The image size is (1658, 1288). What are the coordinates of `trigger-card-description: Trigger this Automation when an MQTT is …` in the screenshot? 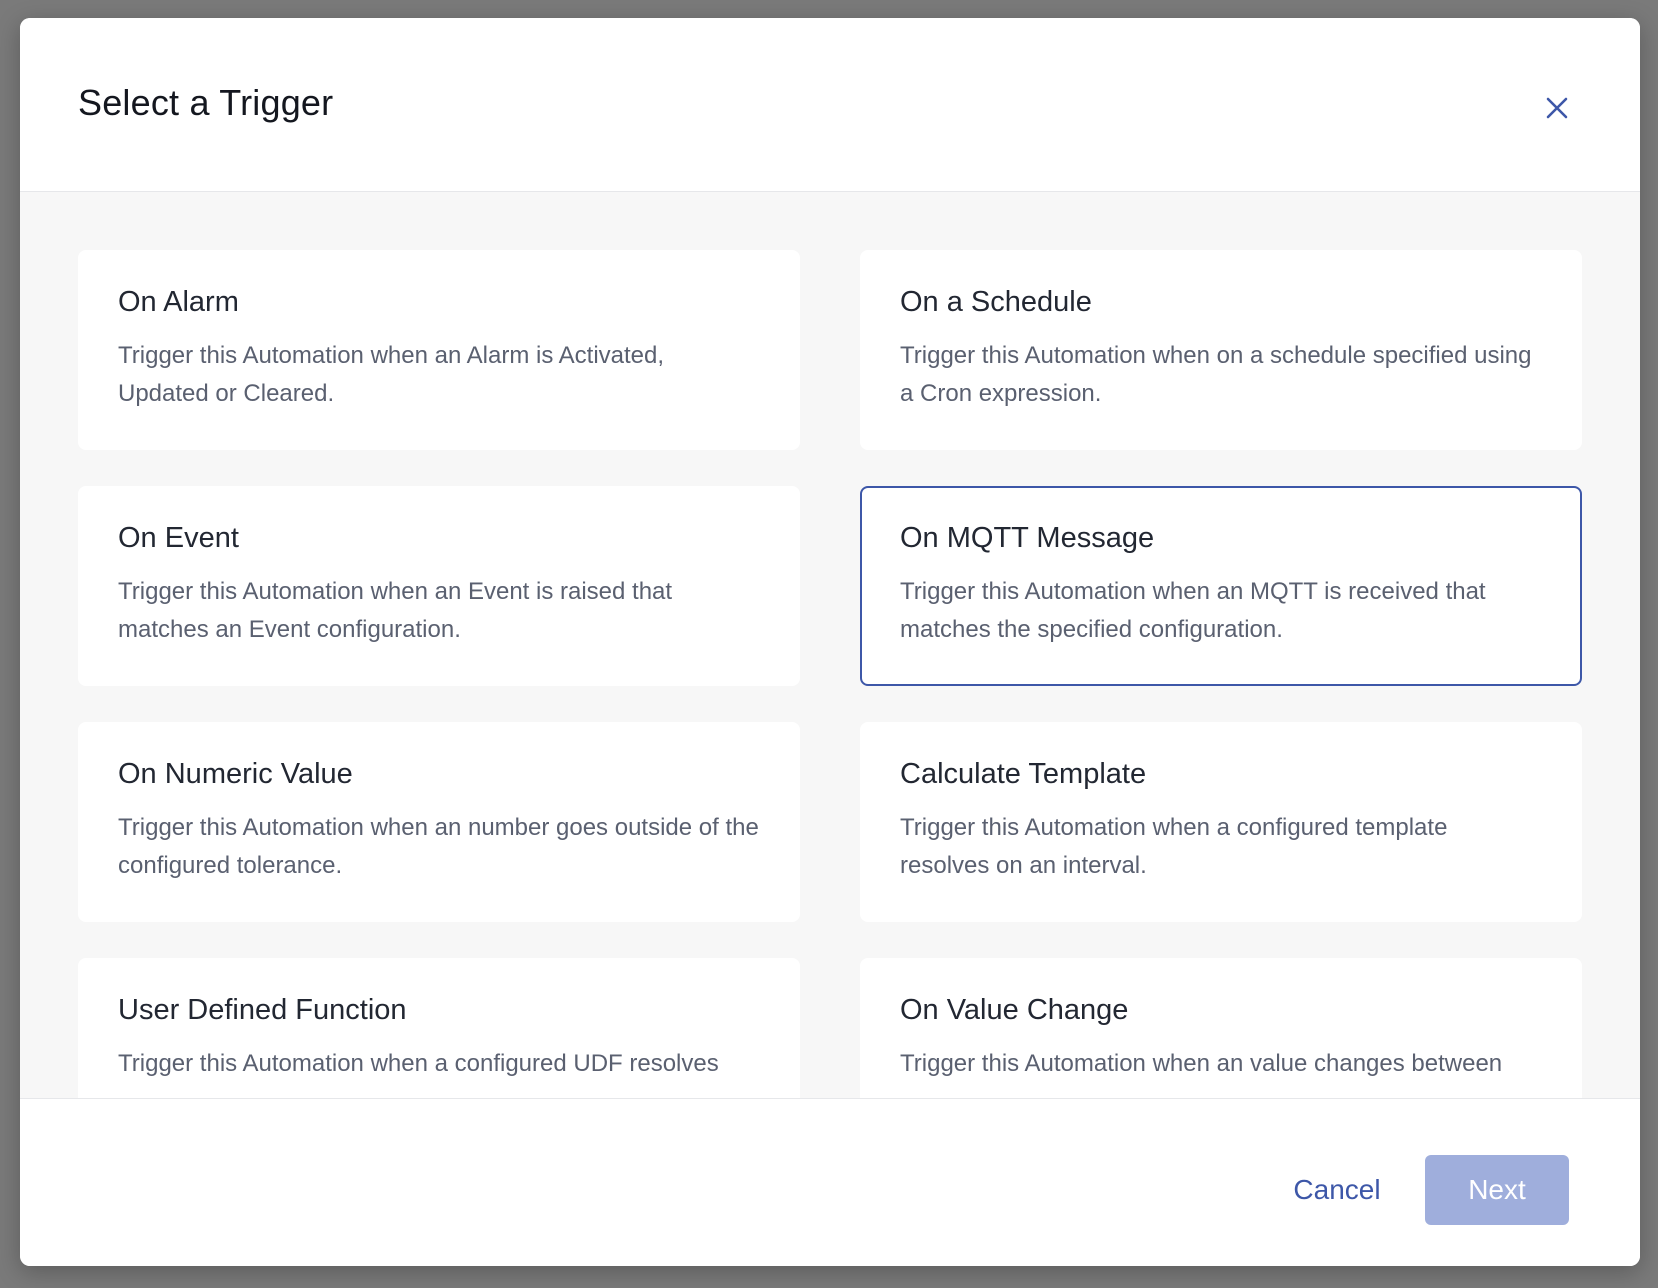 It's located at (1193, 610).